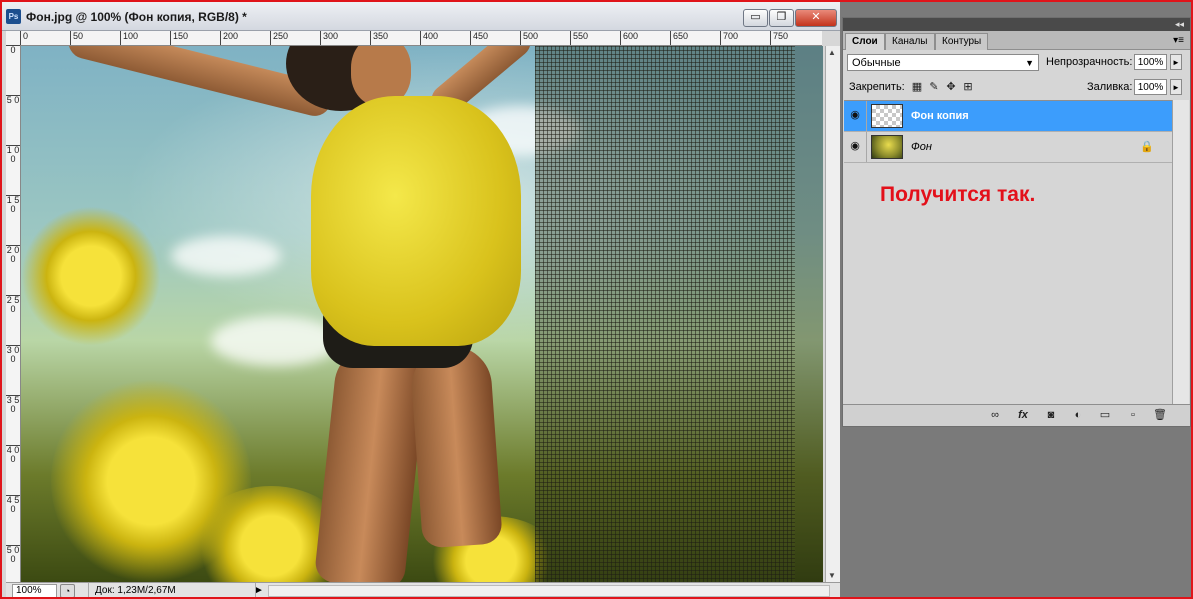  Describe the element at coordinates (1008, 147) in the screenshot. I see `layer-row: ◉ Фон 🔒` at that location.